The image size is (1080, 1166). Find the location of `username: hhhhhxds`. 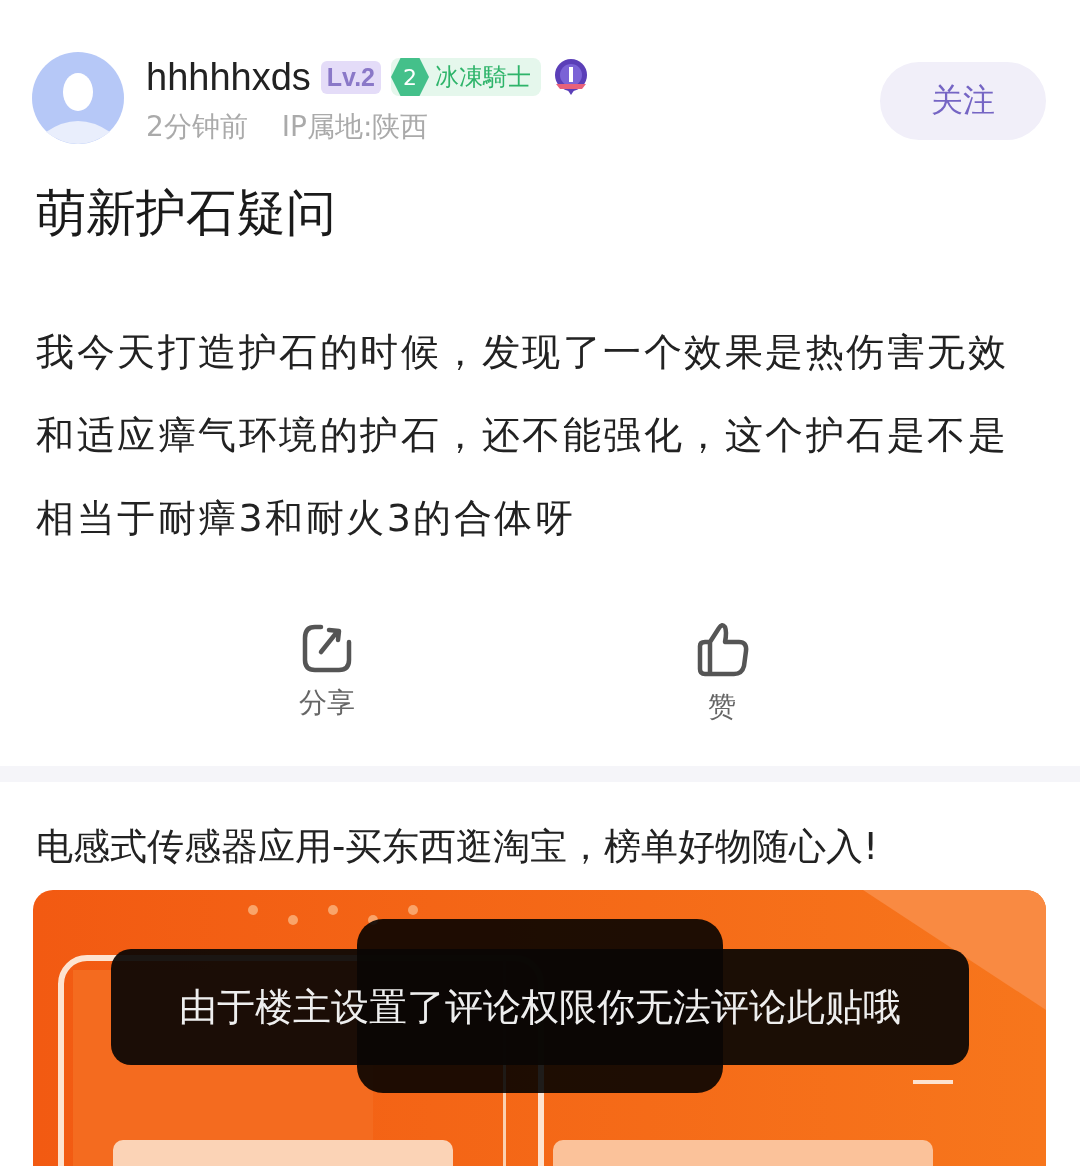

username: hhhhhxds is located at coordinates (228, 77).